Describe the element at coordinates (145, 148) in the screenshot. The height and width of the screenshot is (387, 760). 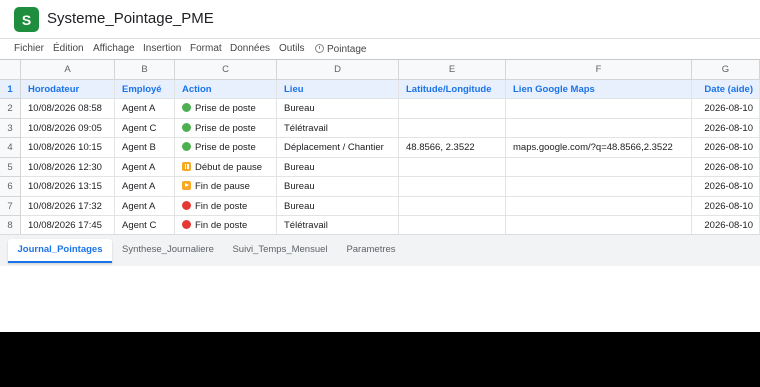
I see `cell-employe: Agent B` at that location.